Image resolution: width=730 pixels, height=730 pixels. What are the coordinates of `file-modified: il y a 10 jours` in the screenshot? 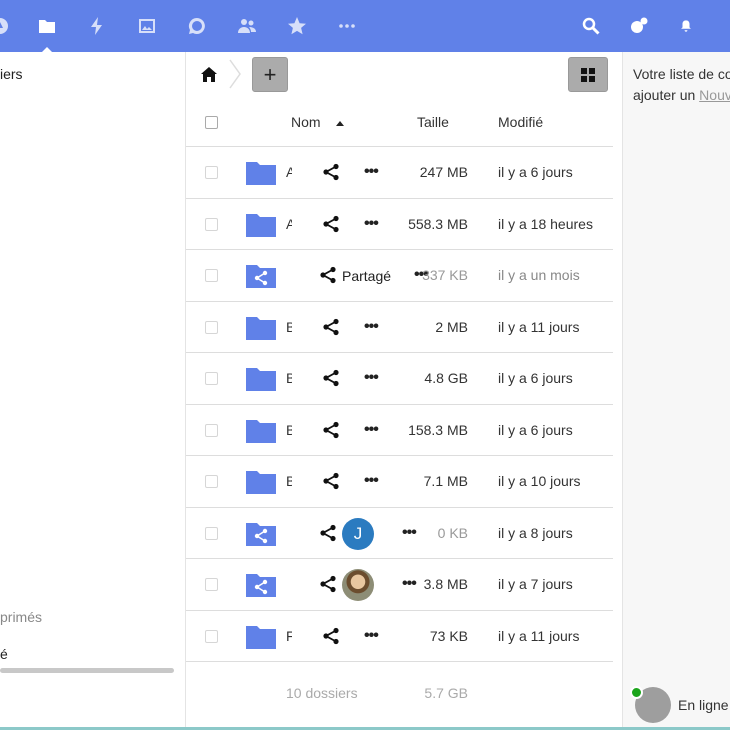 It's located at (539, 481).